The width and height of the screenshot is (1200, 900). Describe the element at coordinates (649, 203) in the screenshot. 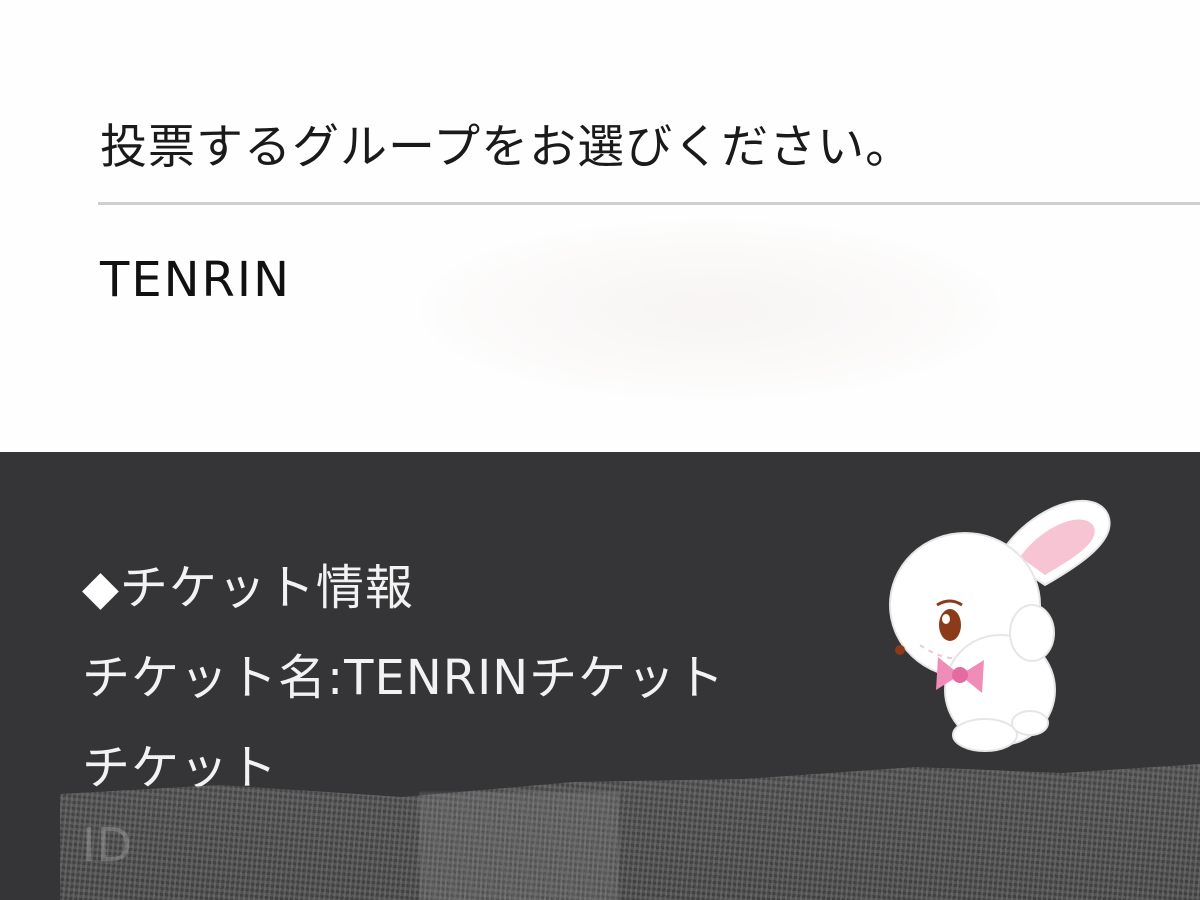

I see `divider` at that location.